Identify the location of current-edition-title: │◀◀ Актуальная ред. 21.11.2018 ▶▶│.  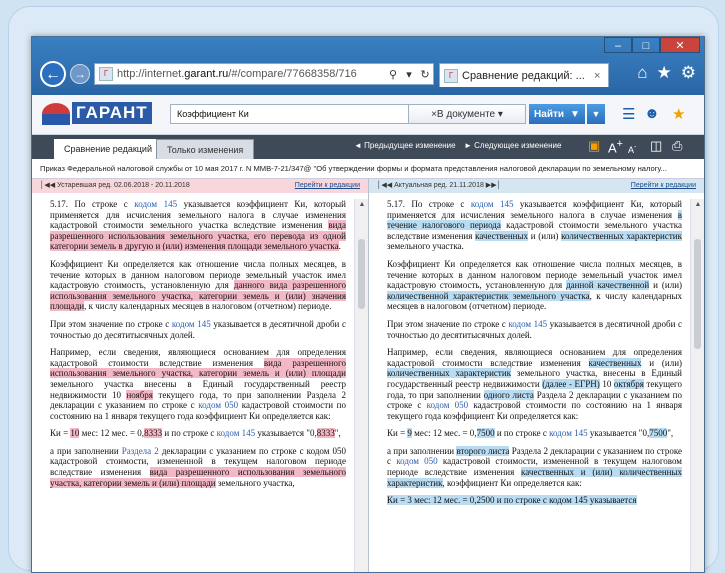
(439, 185).